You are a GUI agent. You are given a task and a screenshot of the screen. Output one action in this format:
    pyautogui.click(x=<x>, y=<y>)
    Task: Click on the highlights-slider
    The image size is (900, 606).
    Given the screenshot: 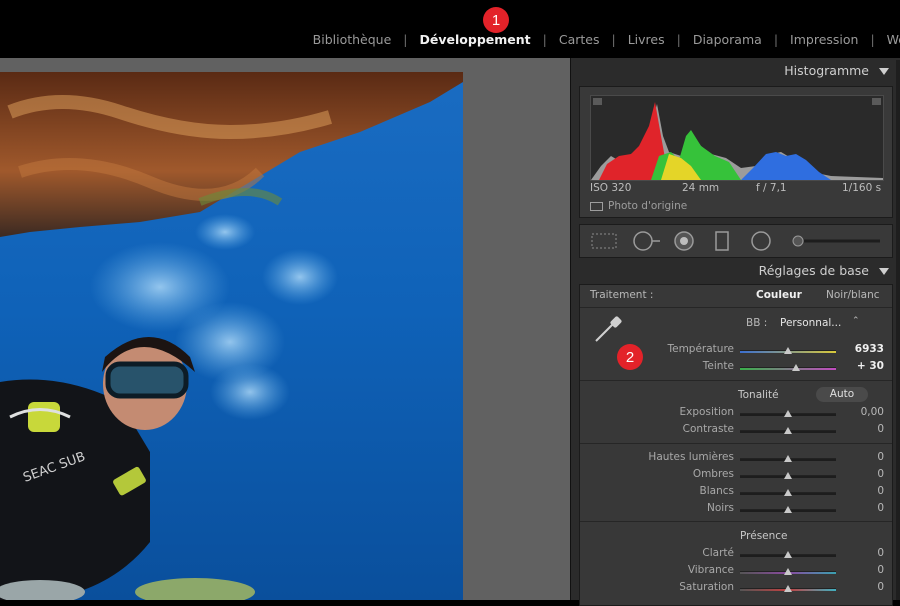 What is the action you would take?
    pyautogui.click(x=788, y=458)
    